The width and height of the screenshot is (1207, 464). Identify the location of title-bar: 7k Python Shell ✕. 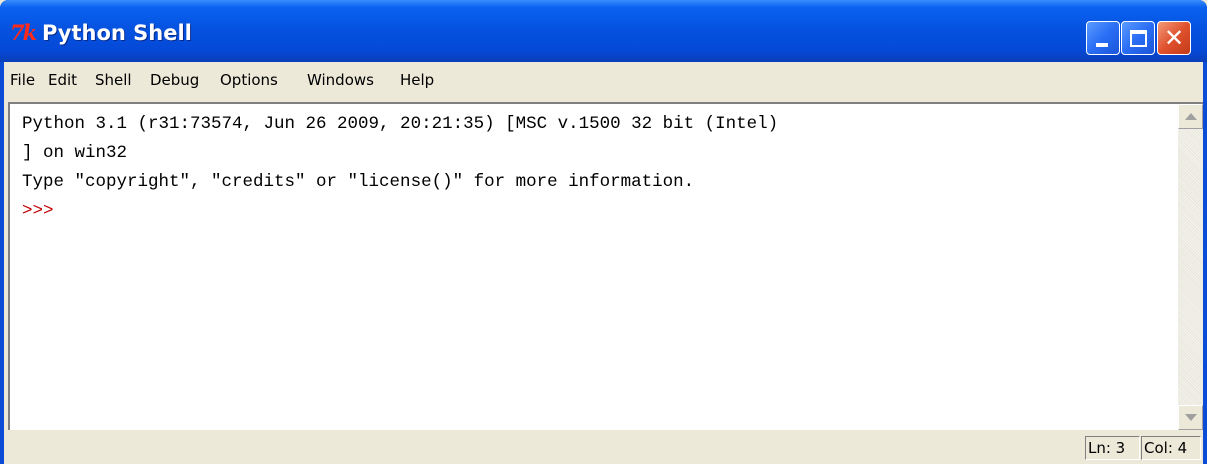
(603, 31).